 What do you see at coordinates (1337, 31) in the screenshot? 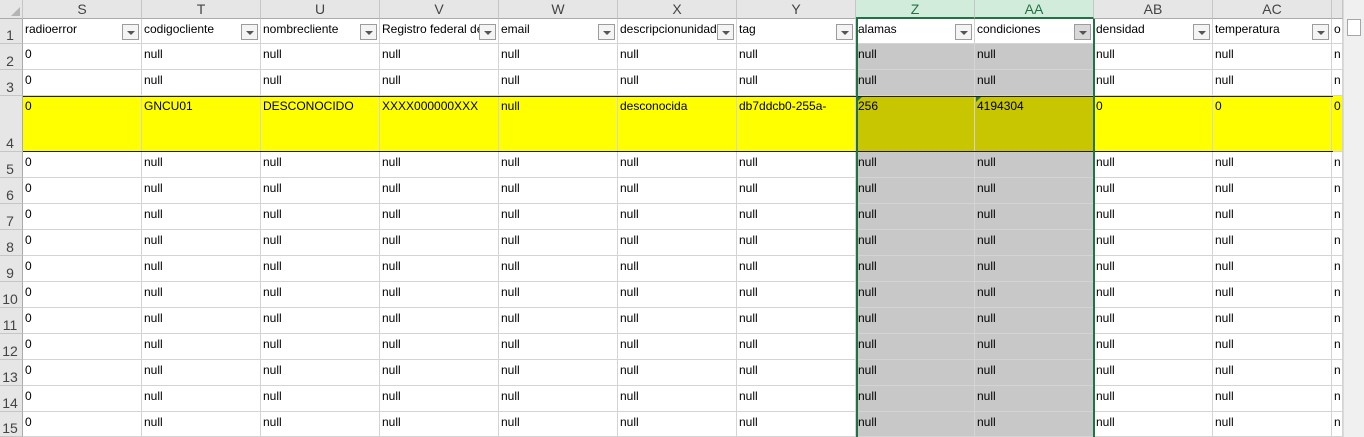
I see `table-header-cell: o` at bounding box center [1337, 31].